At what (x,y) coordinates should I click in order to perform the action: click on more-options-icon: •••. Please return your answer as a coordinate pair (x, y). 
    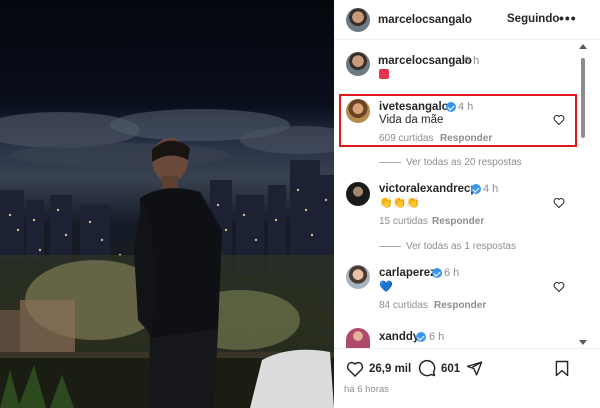
    Looking at the image, I should click on (568, 18).